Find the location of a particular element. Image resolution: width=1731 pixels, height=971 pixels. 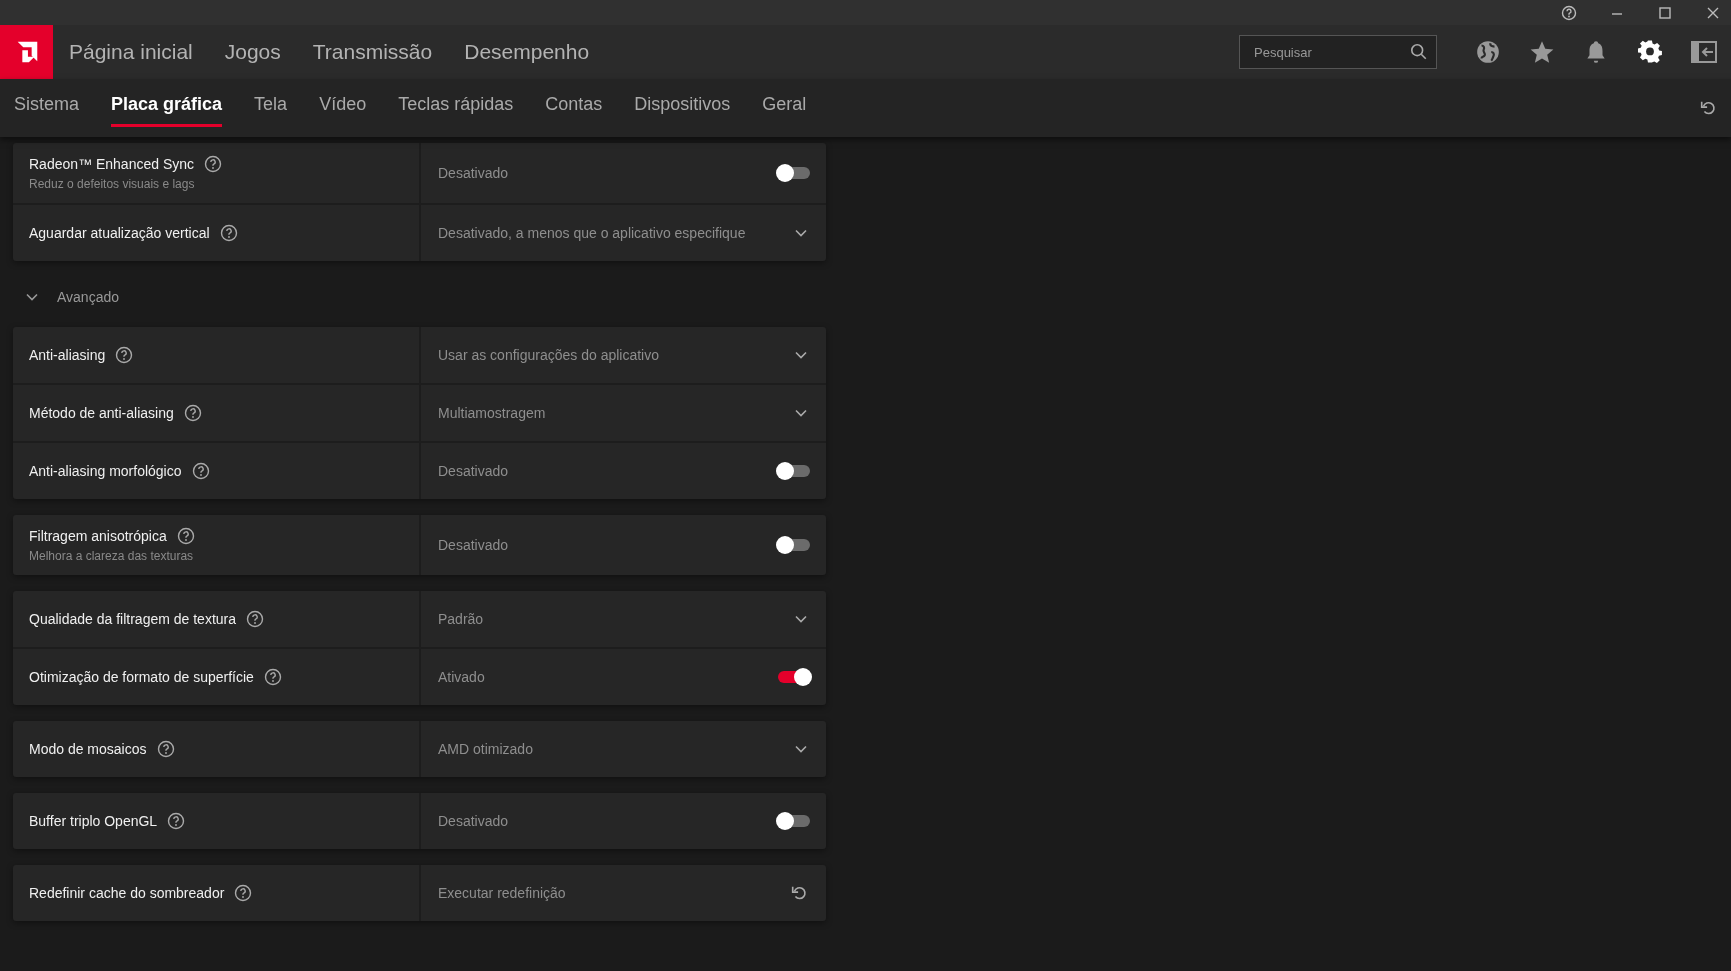

setting-value: AMD otimizado is located at coordinates (486, 749).